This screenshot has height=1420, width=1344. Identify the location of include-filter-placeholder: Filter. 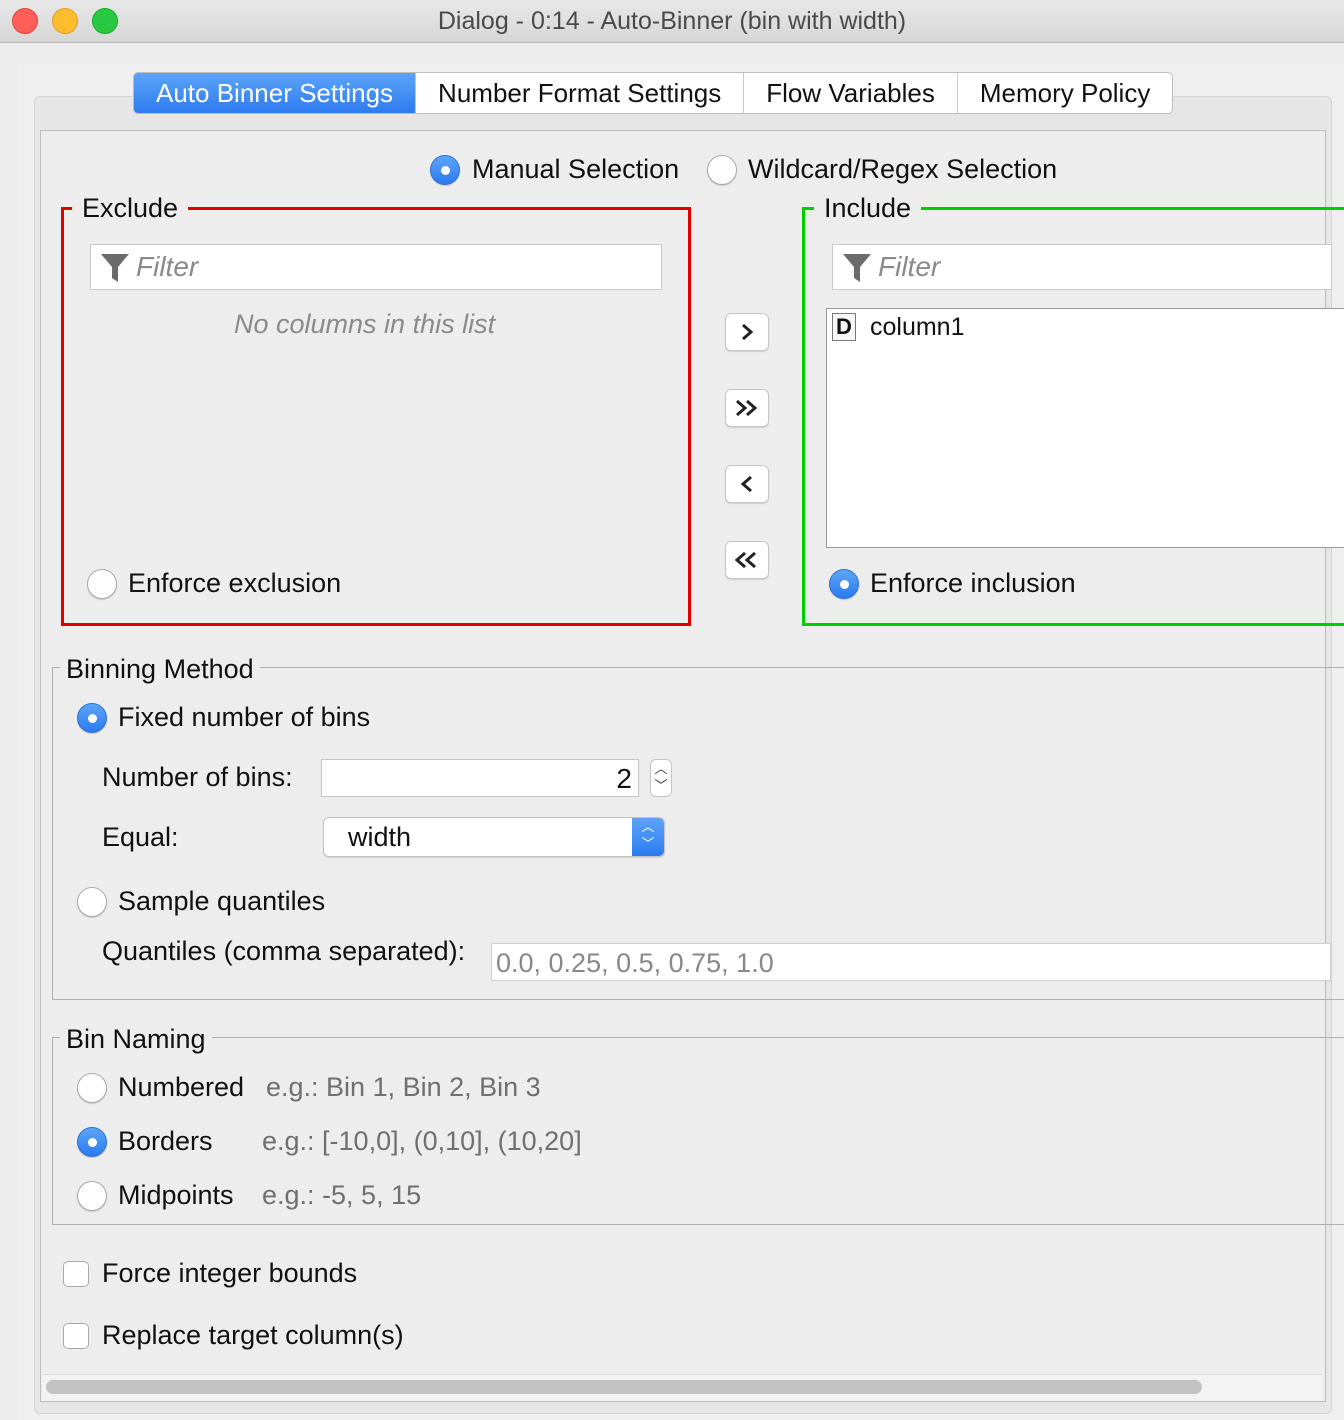
(909, 266).